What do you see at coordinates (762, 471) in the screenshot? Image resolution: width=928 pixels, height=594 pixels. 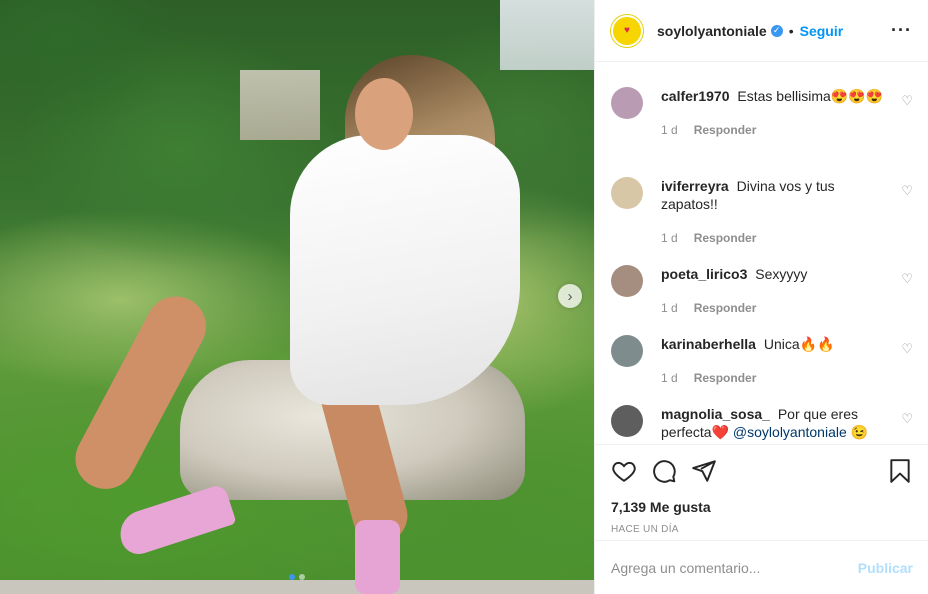 I see `action-icons` at bounding box center [762, 471].